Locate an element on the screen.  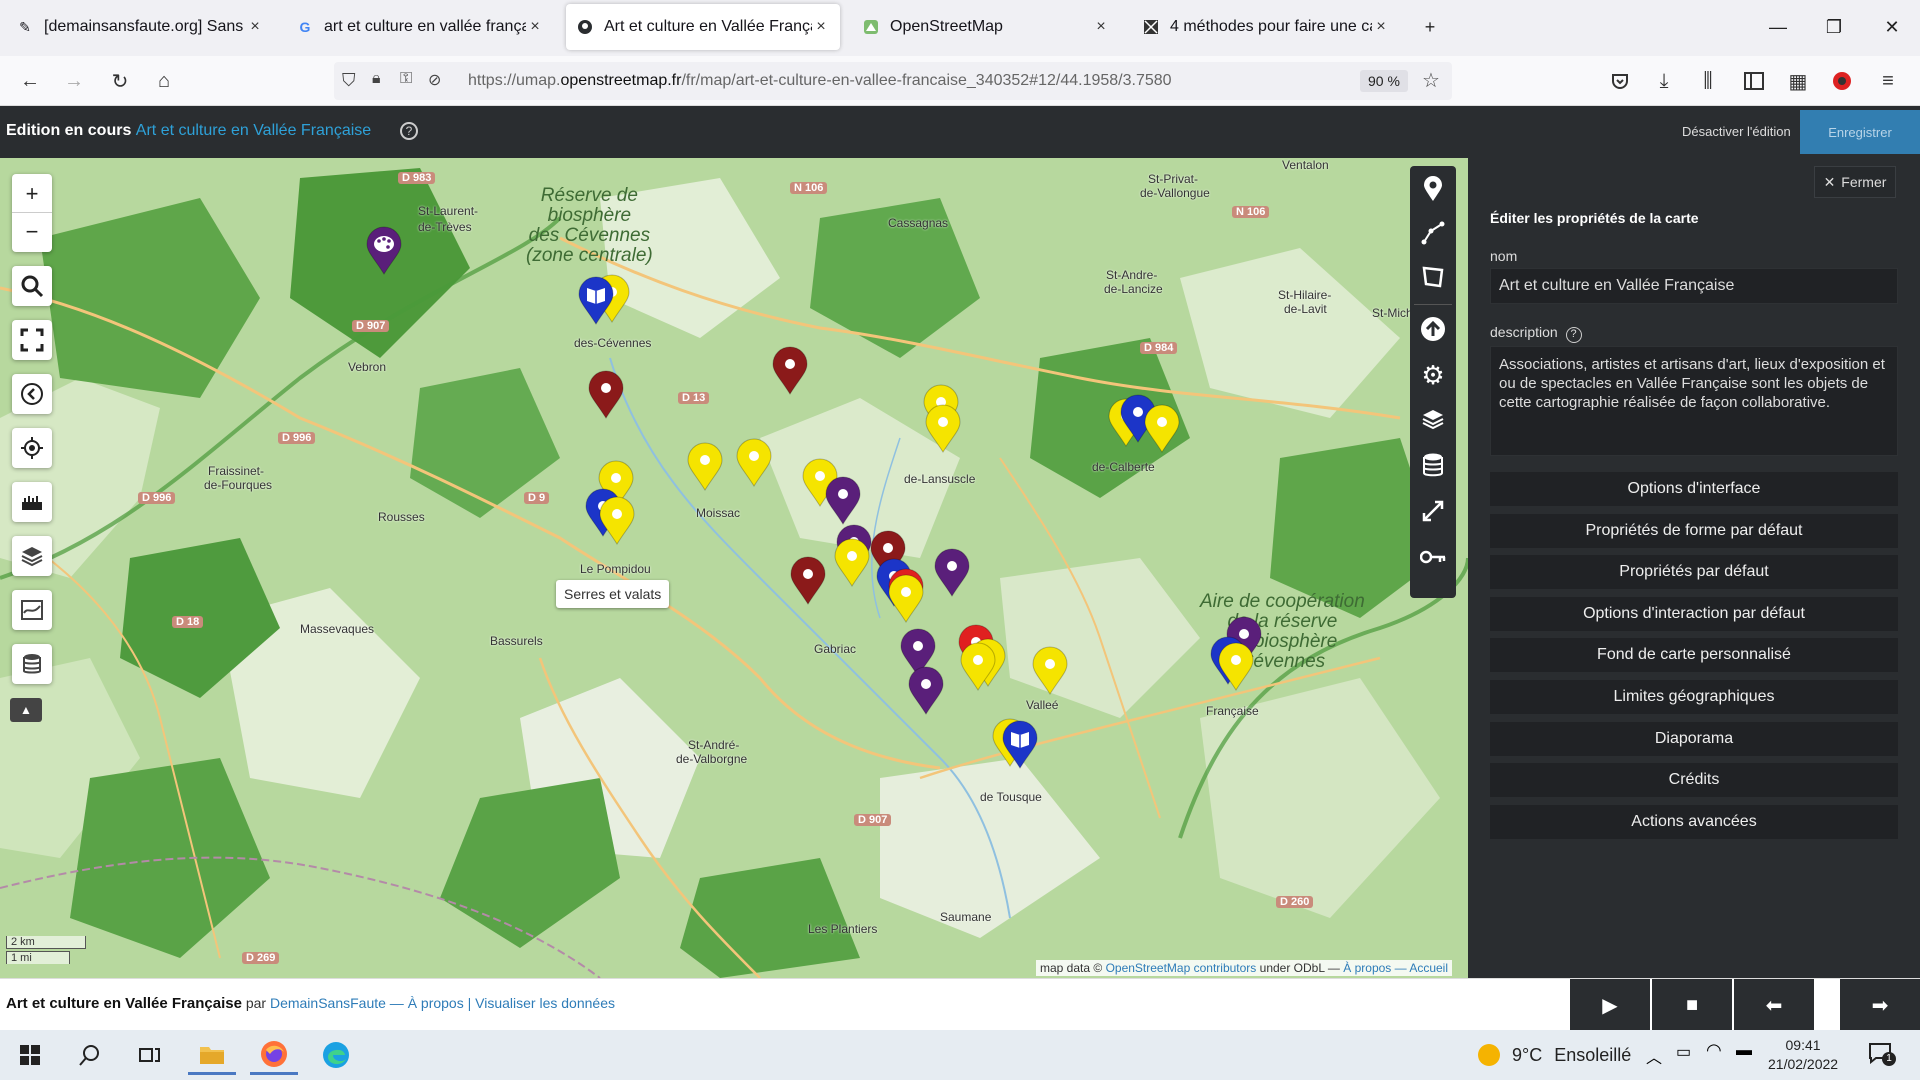
search-taskbar-icon is located at coordinates (90, 1055).